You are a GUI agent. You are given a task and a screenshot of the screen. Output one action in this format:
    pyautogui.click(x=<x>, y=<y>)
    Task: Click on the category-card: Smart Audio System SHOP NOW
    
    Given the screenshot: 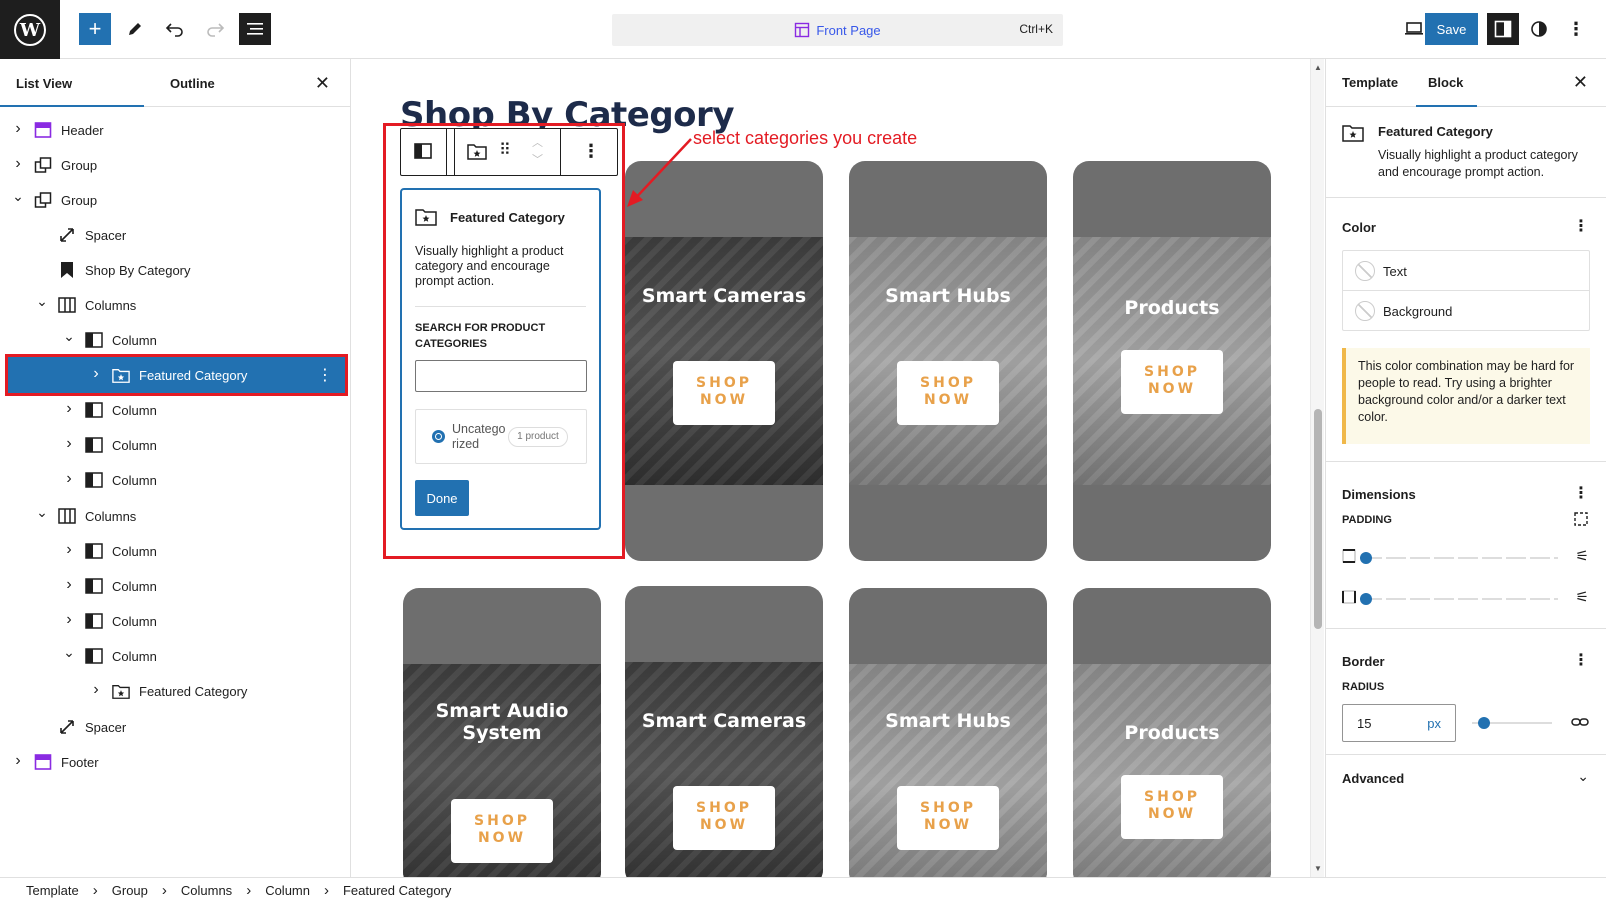 What is the action you would take?
    pyautogui.click(x=502, y=732)
    